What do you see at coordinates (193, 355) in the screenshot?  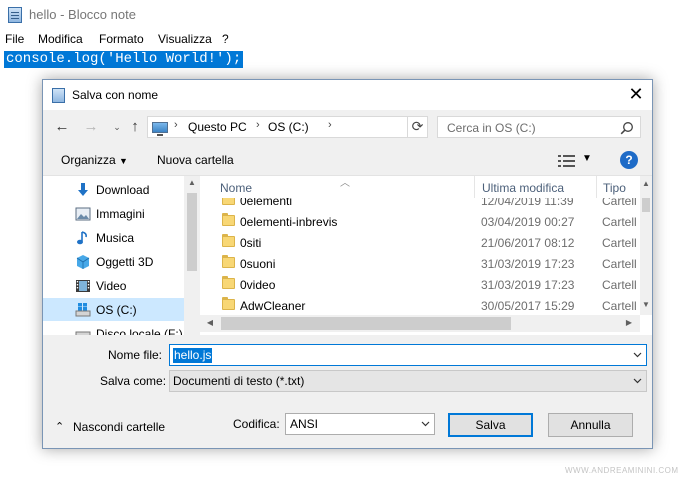 I see `filename-value: hello.js` at bounding box center [193, 355].